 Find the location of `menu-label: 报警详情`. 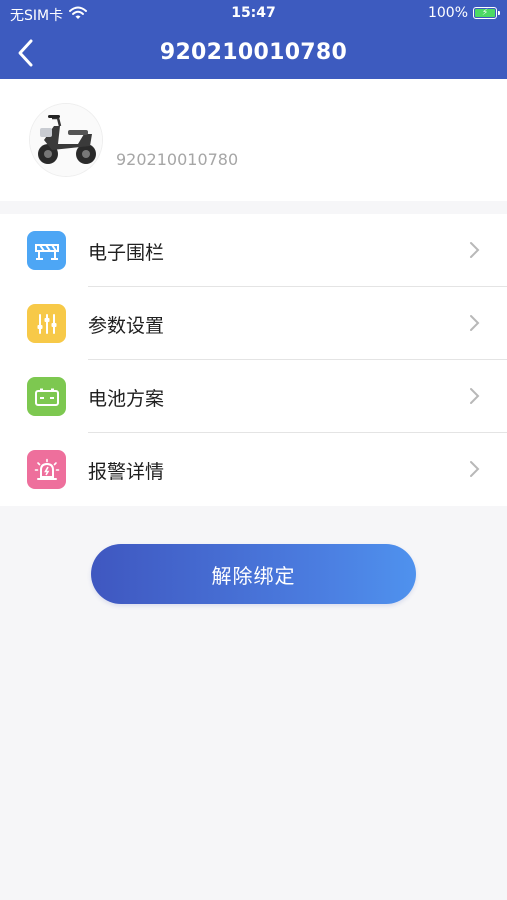

menu-label: 报警详情 is located at coordinates (126, 472).